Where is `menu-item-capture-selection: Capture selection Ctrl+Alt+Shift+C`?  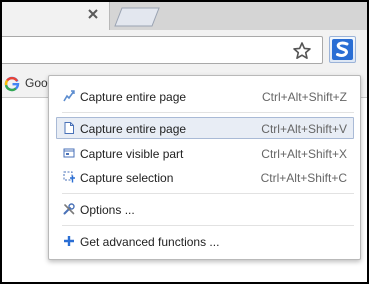 menu-item-capture-selection: Capture selection Ctrl+Alt+Shift+C is located at coordinates (205, 177).